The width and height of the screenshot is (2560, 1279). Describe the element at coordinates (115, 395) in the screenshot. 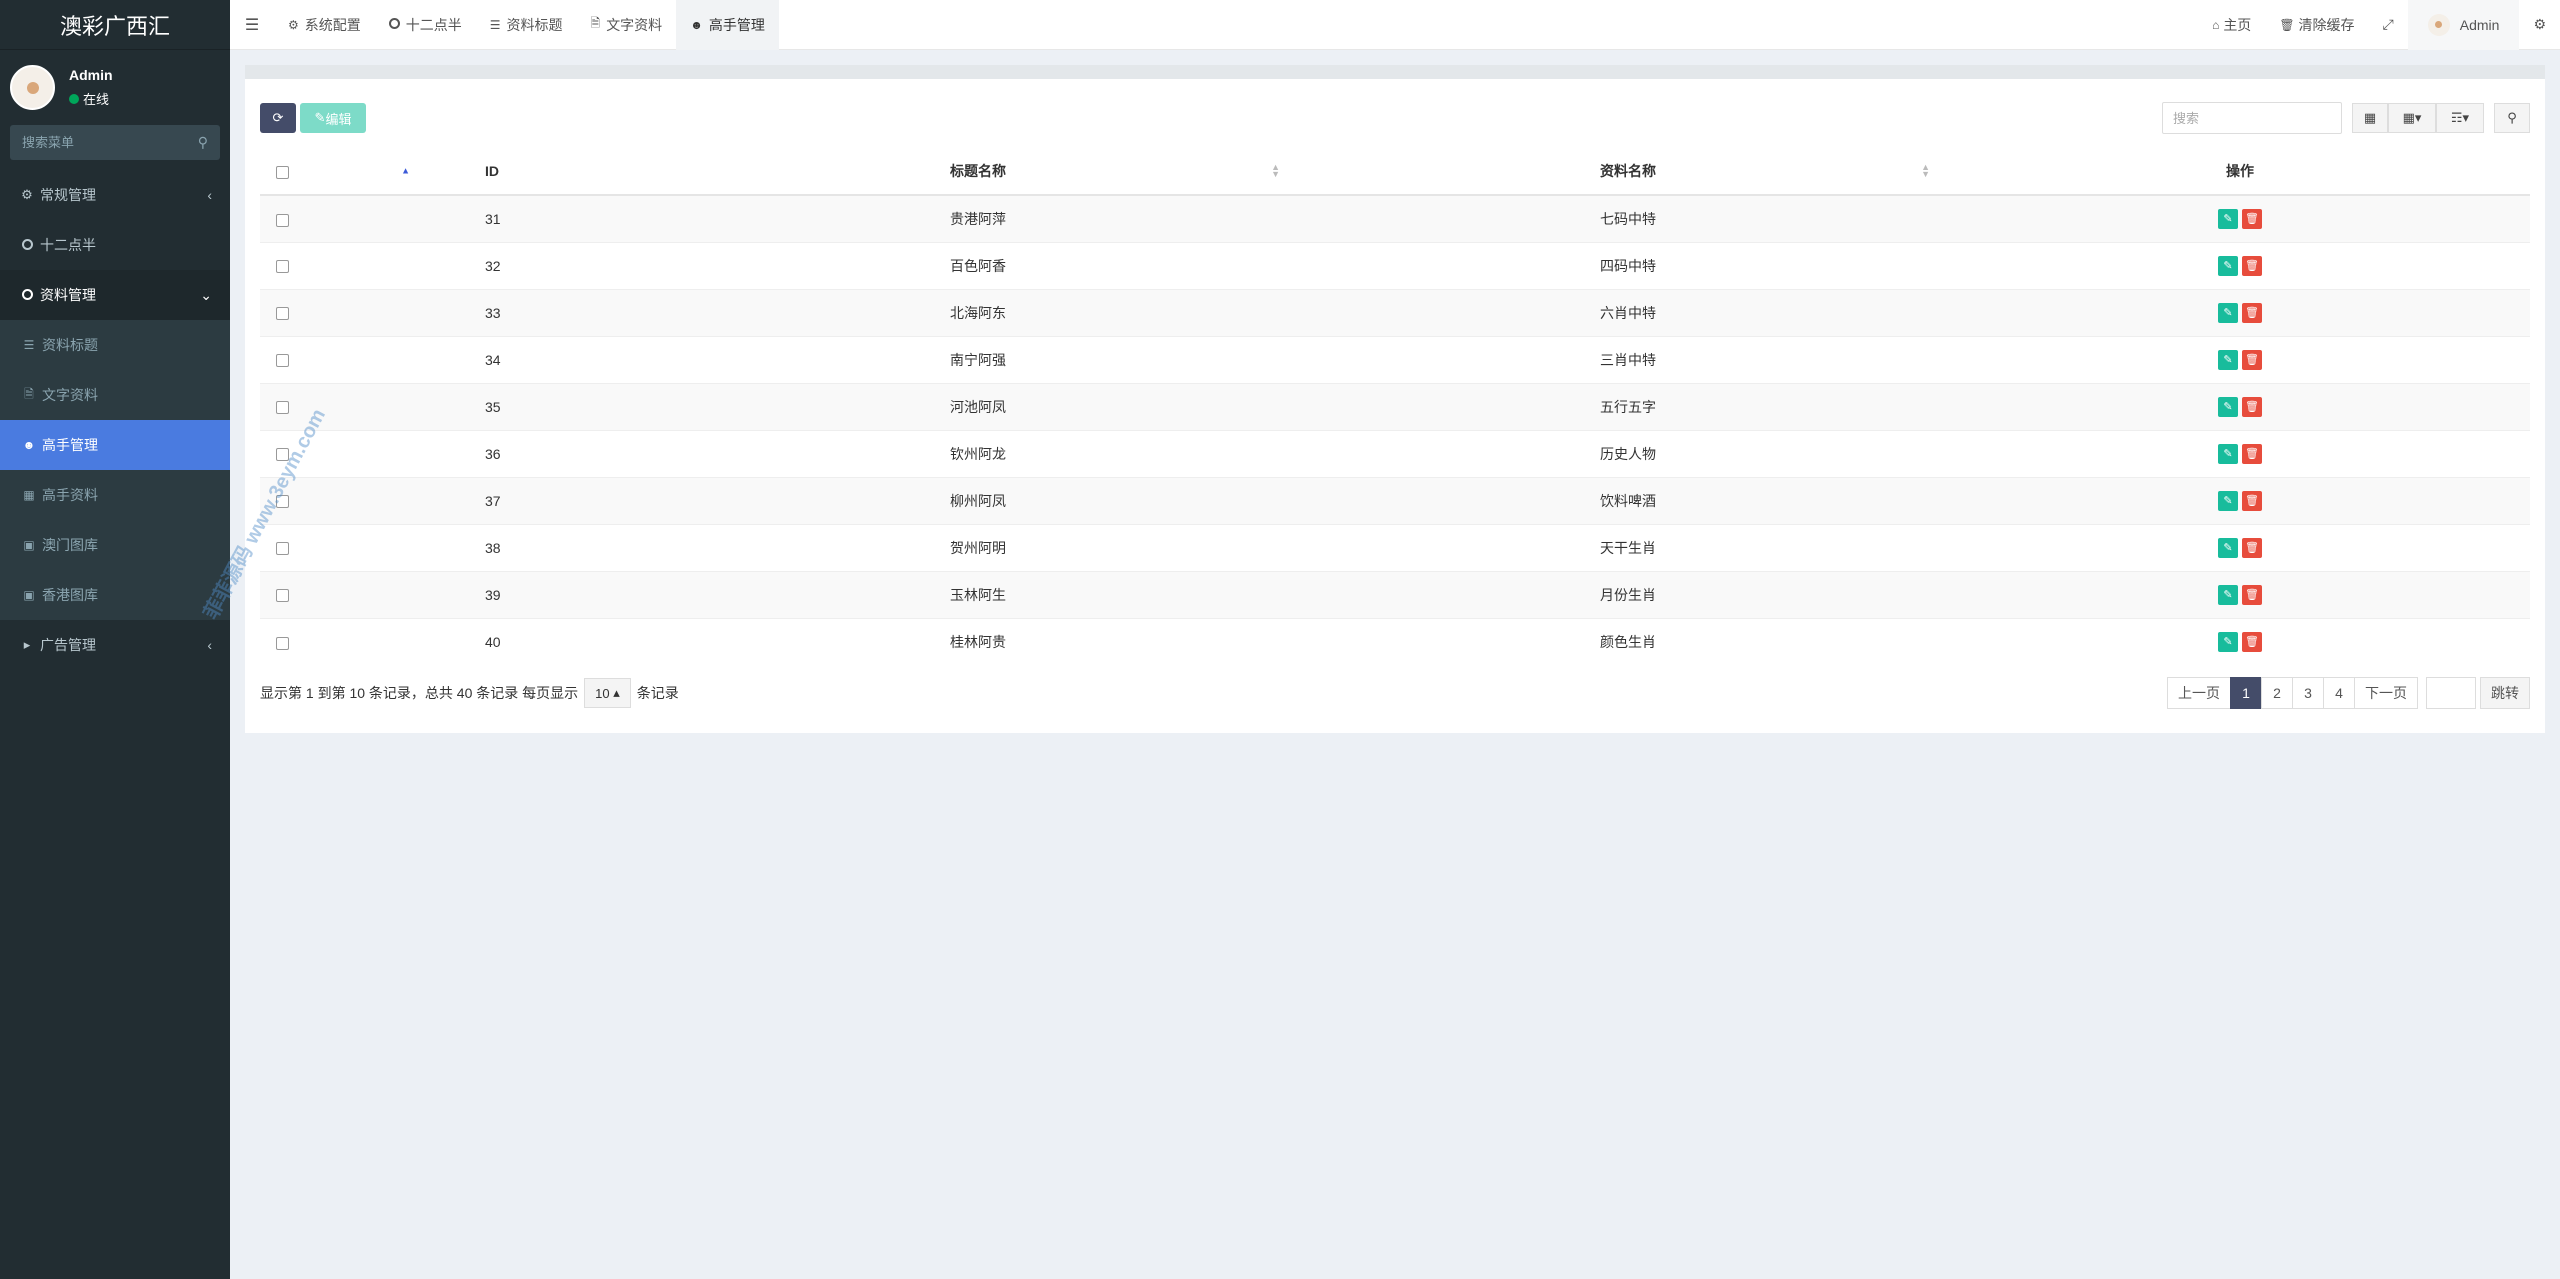

I see `sidebar-item-text-data: 🗎 文字资料` at that location.